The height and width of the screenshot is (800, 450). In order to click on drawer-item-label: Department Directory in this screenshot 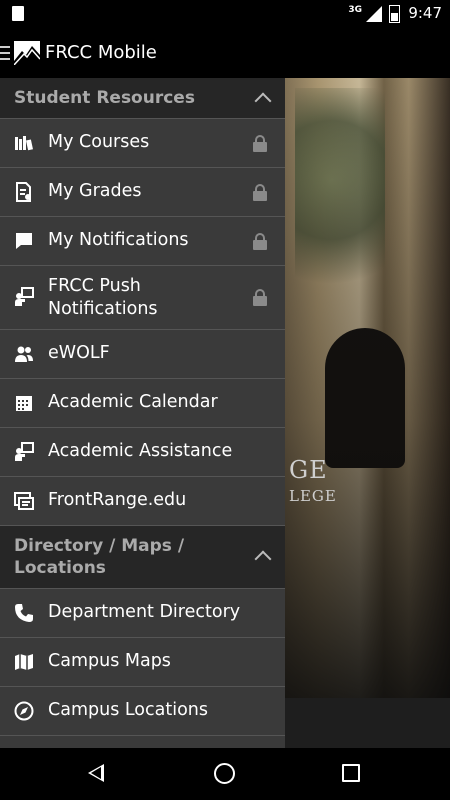, I will do `click(144, 612)`.